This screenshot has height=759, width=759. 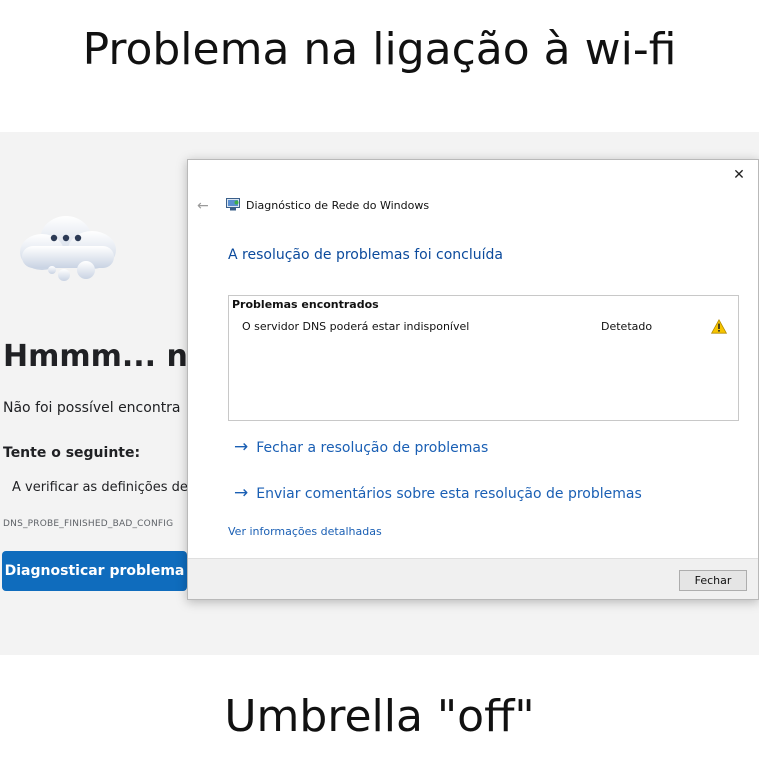 I want to click on error-subtitle: Não foi possível encontra, so click(x=92, y=408).